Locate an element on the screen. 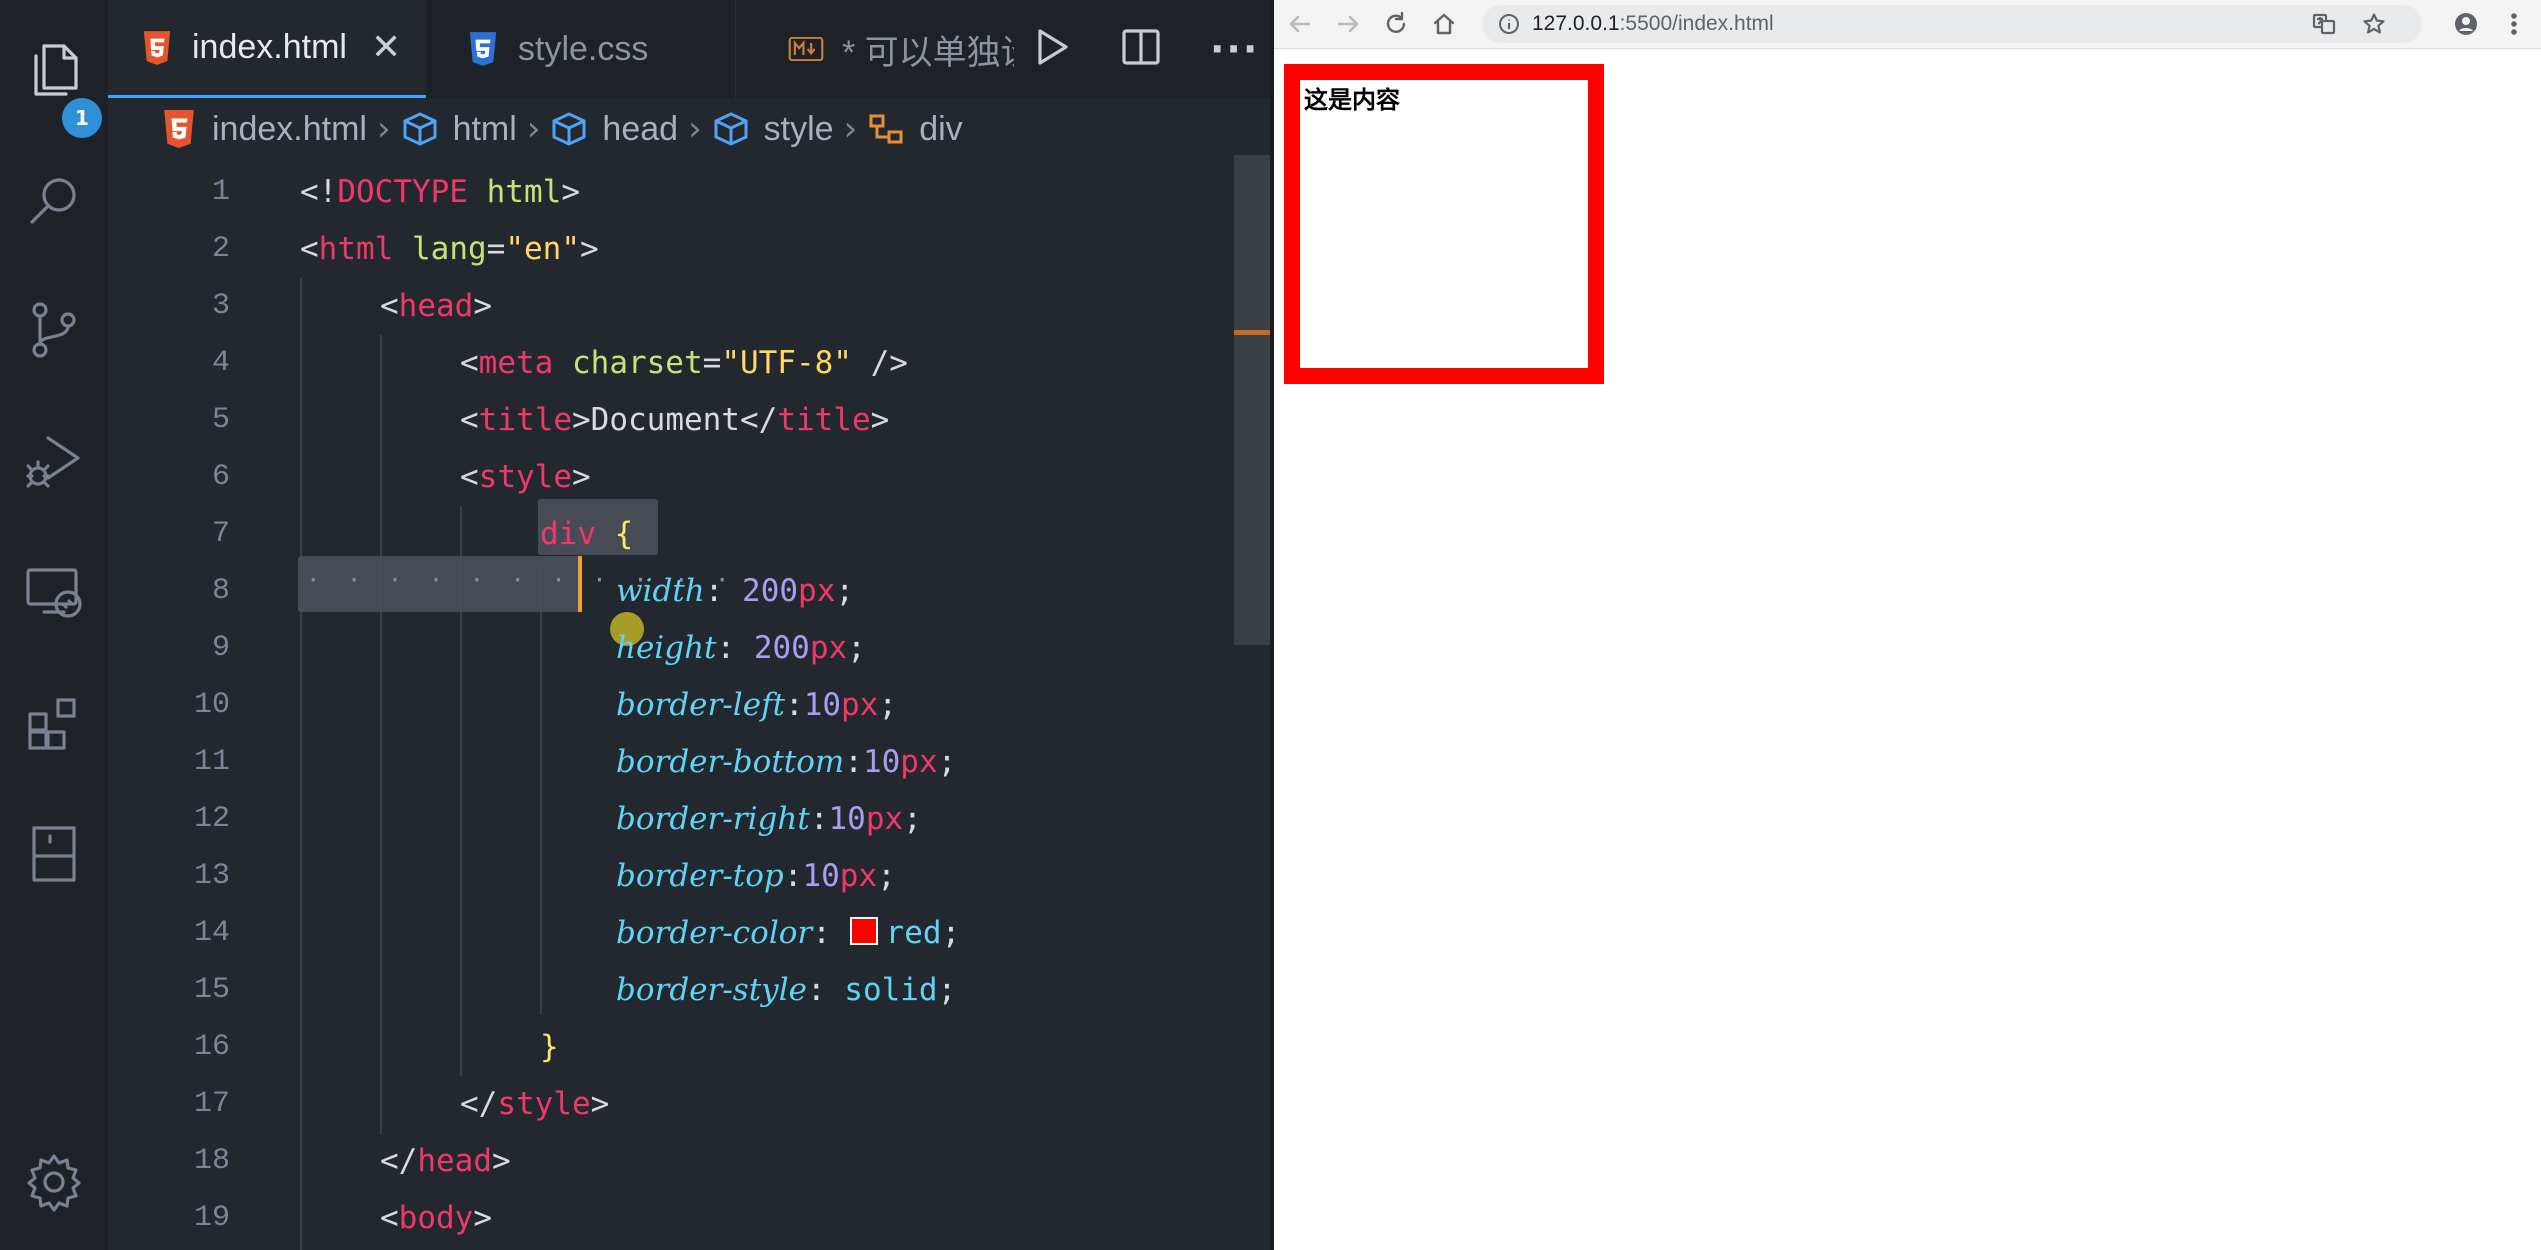 This screenshot has height=1250, width=2541. run-debug-button is located at coordinates (54, 462).